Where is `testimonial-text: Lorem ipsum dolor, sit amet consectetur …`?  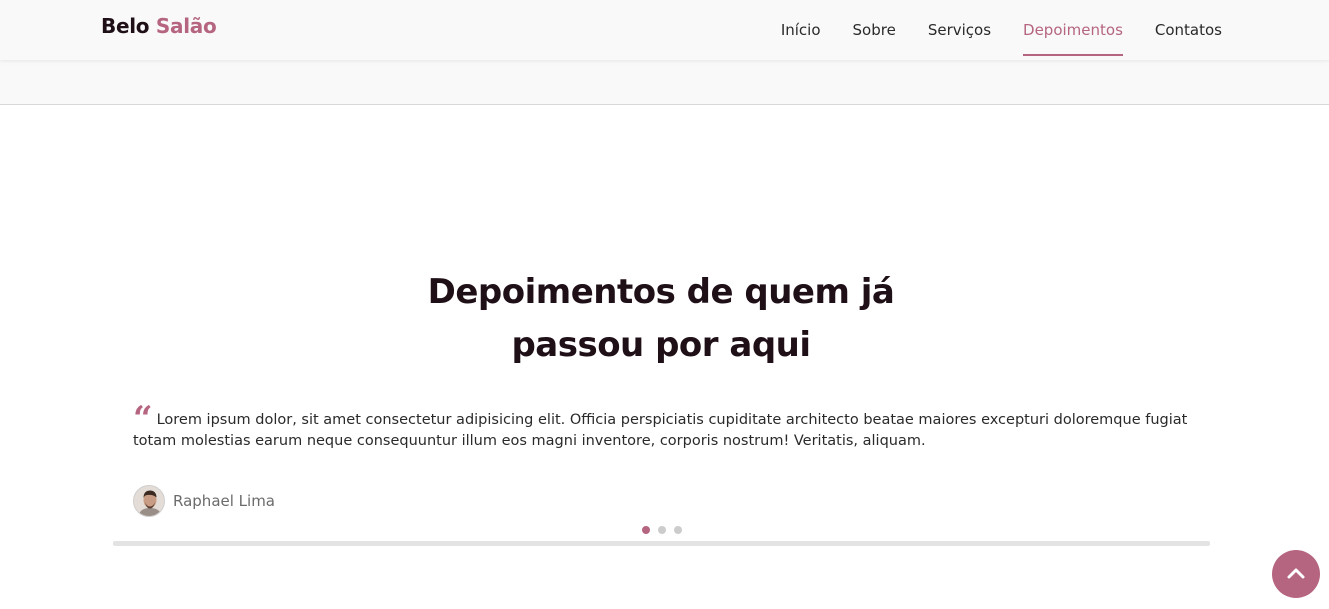 testimonial-text: Lorem ipsum dolor, sit amet consectetur … is located at coordinates (660, 430).